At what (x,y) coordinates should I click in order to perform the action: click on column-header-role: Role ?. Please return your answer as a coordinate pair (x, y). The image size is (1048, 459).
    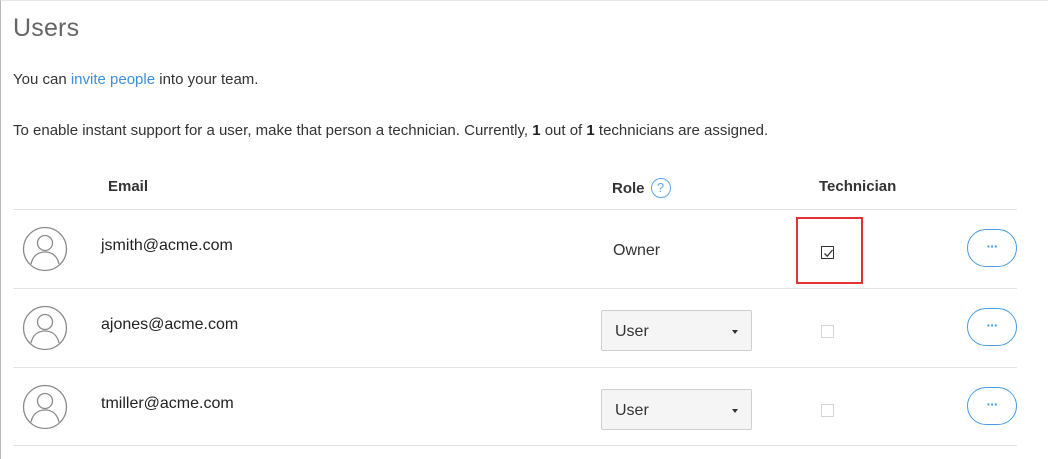
    Looking at the image, I should click on (641, 188).